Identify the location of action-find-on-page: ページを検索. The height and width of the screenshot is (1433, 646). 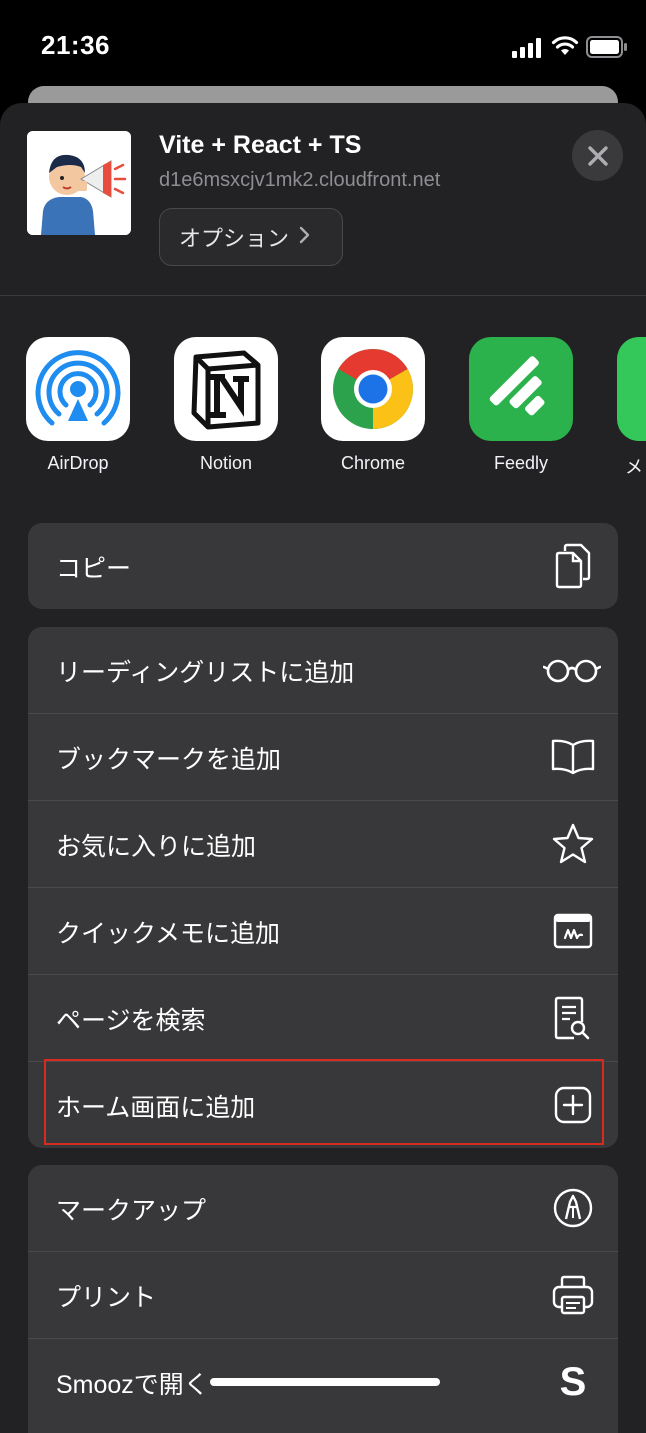
(323, 1018).